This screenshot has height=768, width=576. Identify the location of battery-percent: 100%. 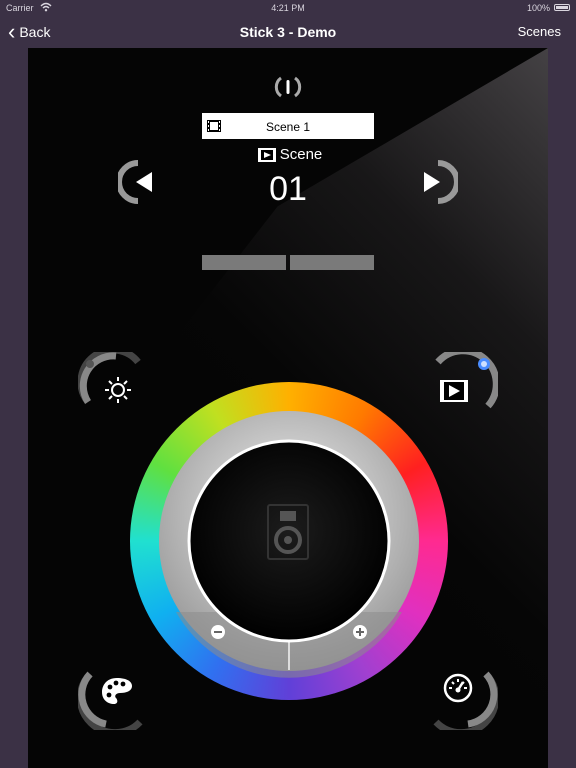
(538, 8).